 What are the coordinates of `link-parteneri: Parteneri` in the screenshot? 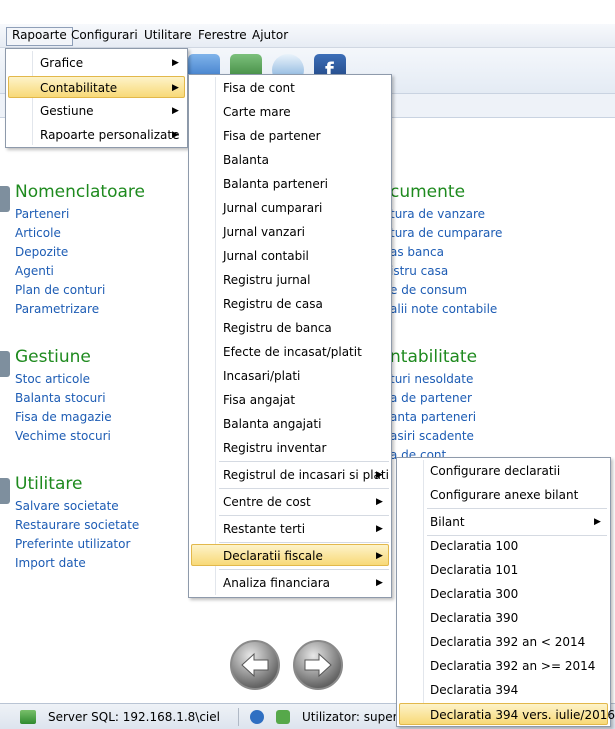 It's located at (42, 214).